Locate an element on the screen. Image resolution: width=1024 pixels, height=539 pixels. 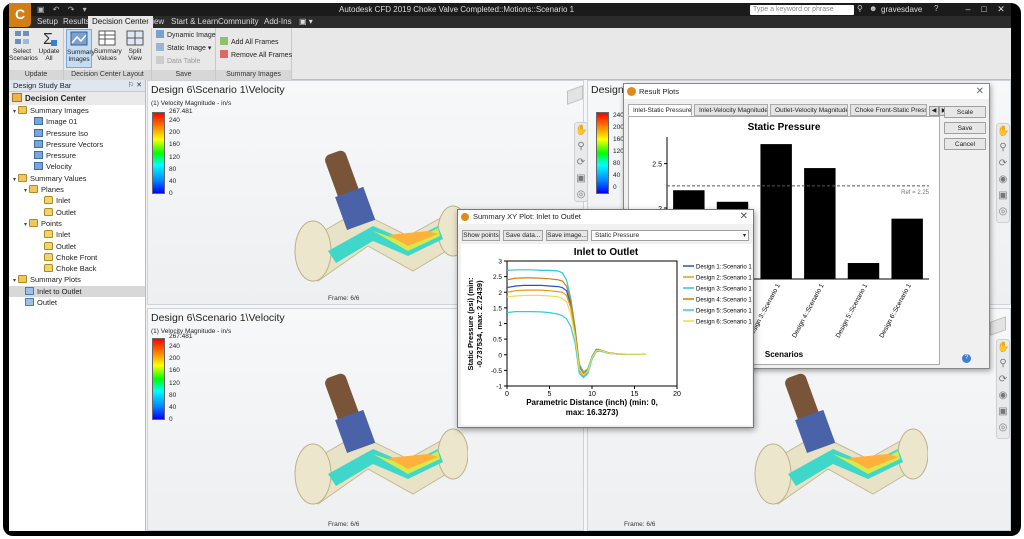
tab-view: View is located at coordinates (155, 22).